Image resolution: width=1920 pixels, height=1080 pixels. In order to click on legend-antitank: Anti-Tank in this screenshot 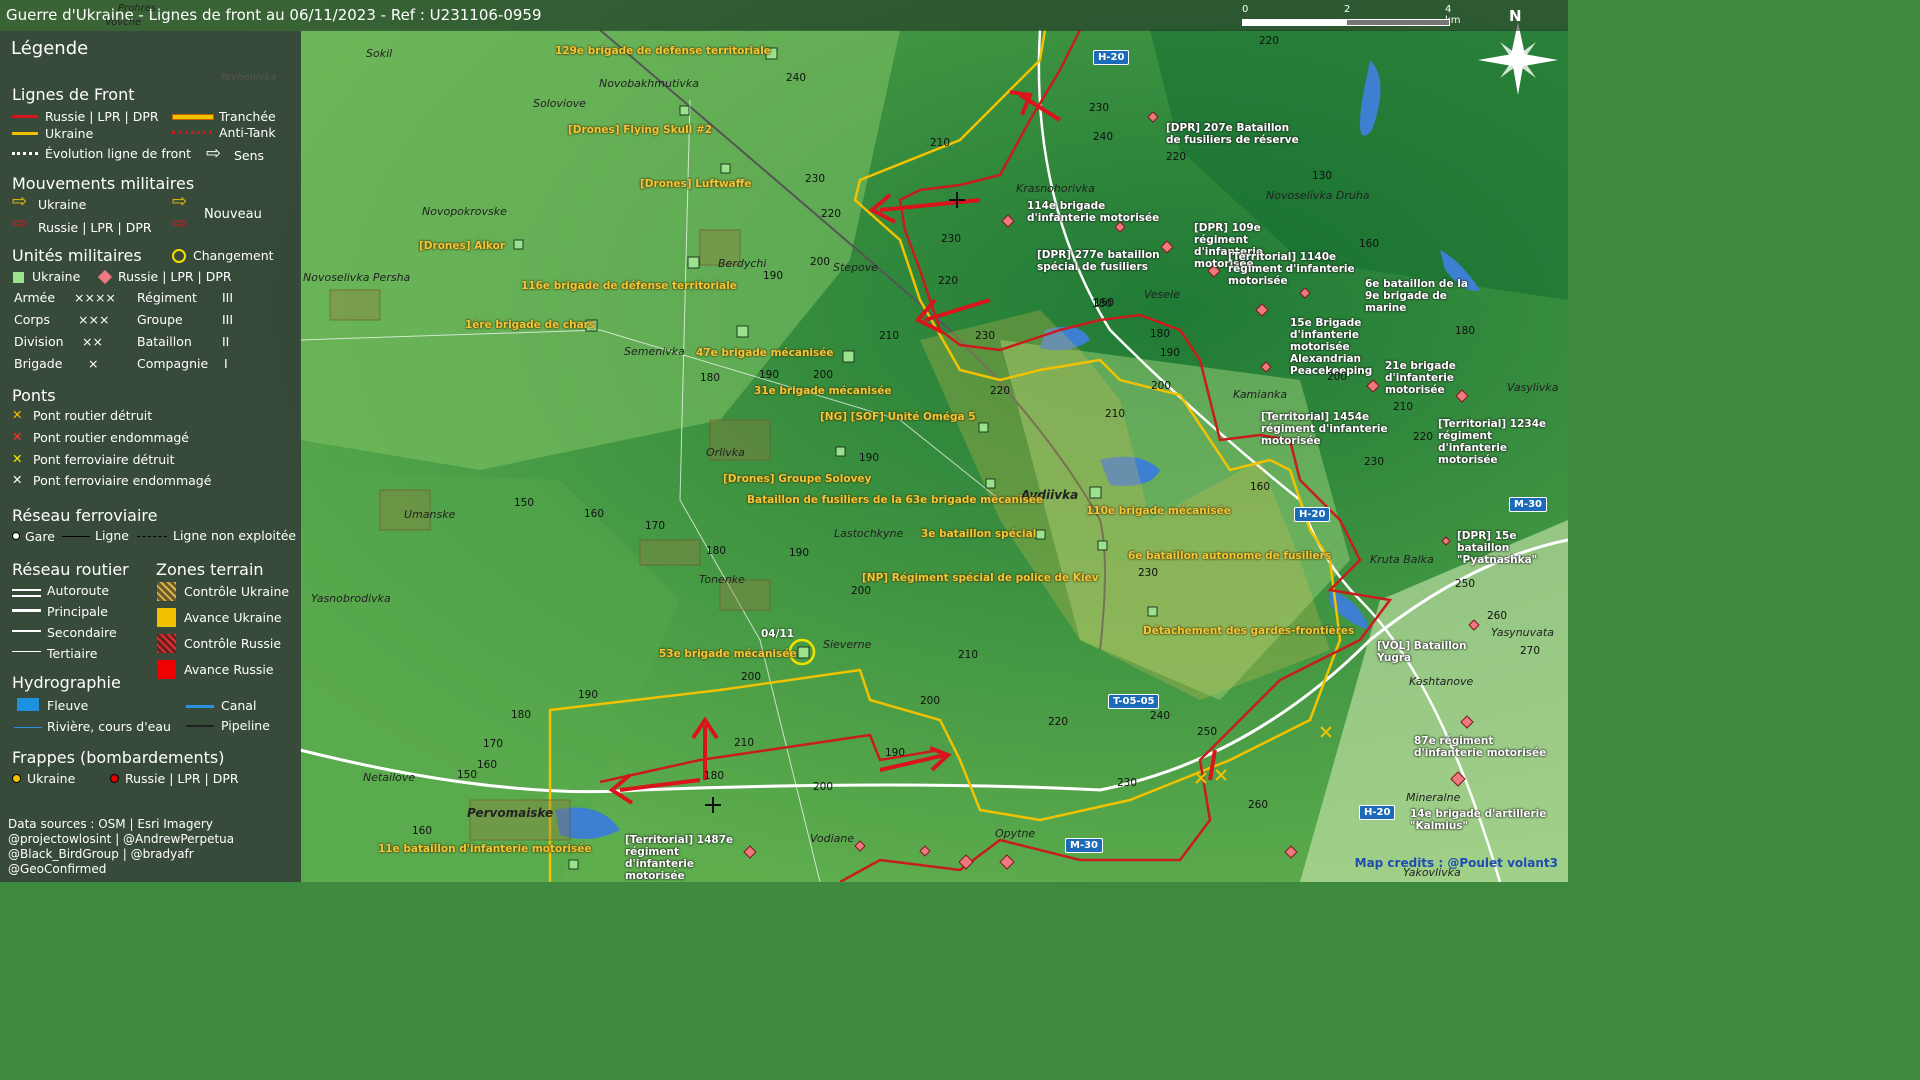, I will do `click(247, 132)`.